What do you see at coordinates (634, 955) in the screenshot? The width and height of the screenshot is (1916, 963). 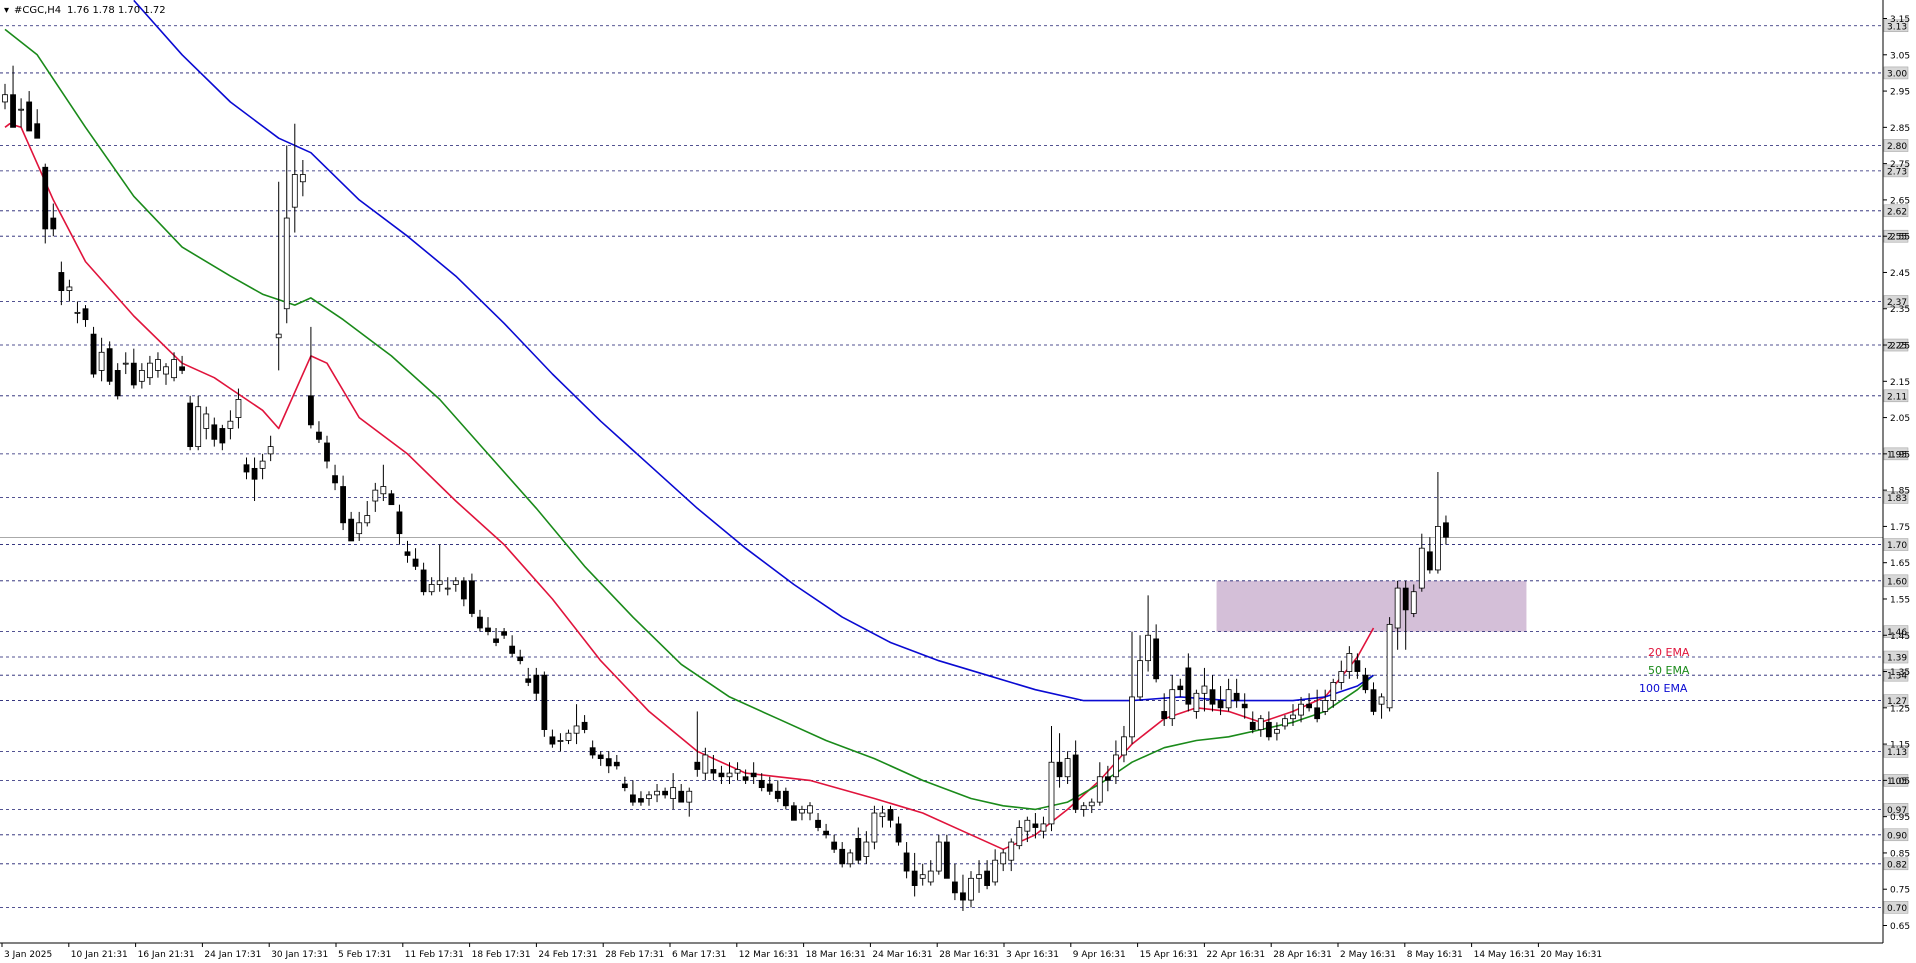 I see `time-tick-label: 28 Feb 17:31` at bounding box center [634, 955].